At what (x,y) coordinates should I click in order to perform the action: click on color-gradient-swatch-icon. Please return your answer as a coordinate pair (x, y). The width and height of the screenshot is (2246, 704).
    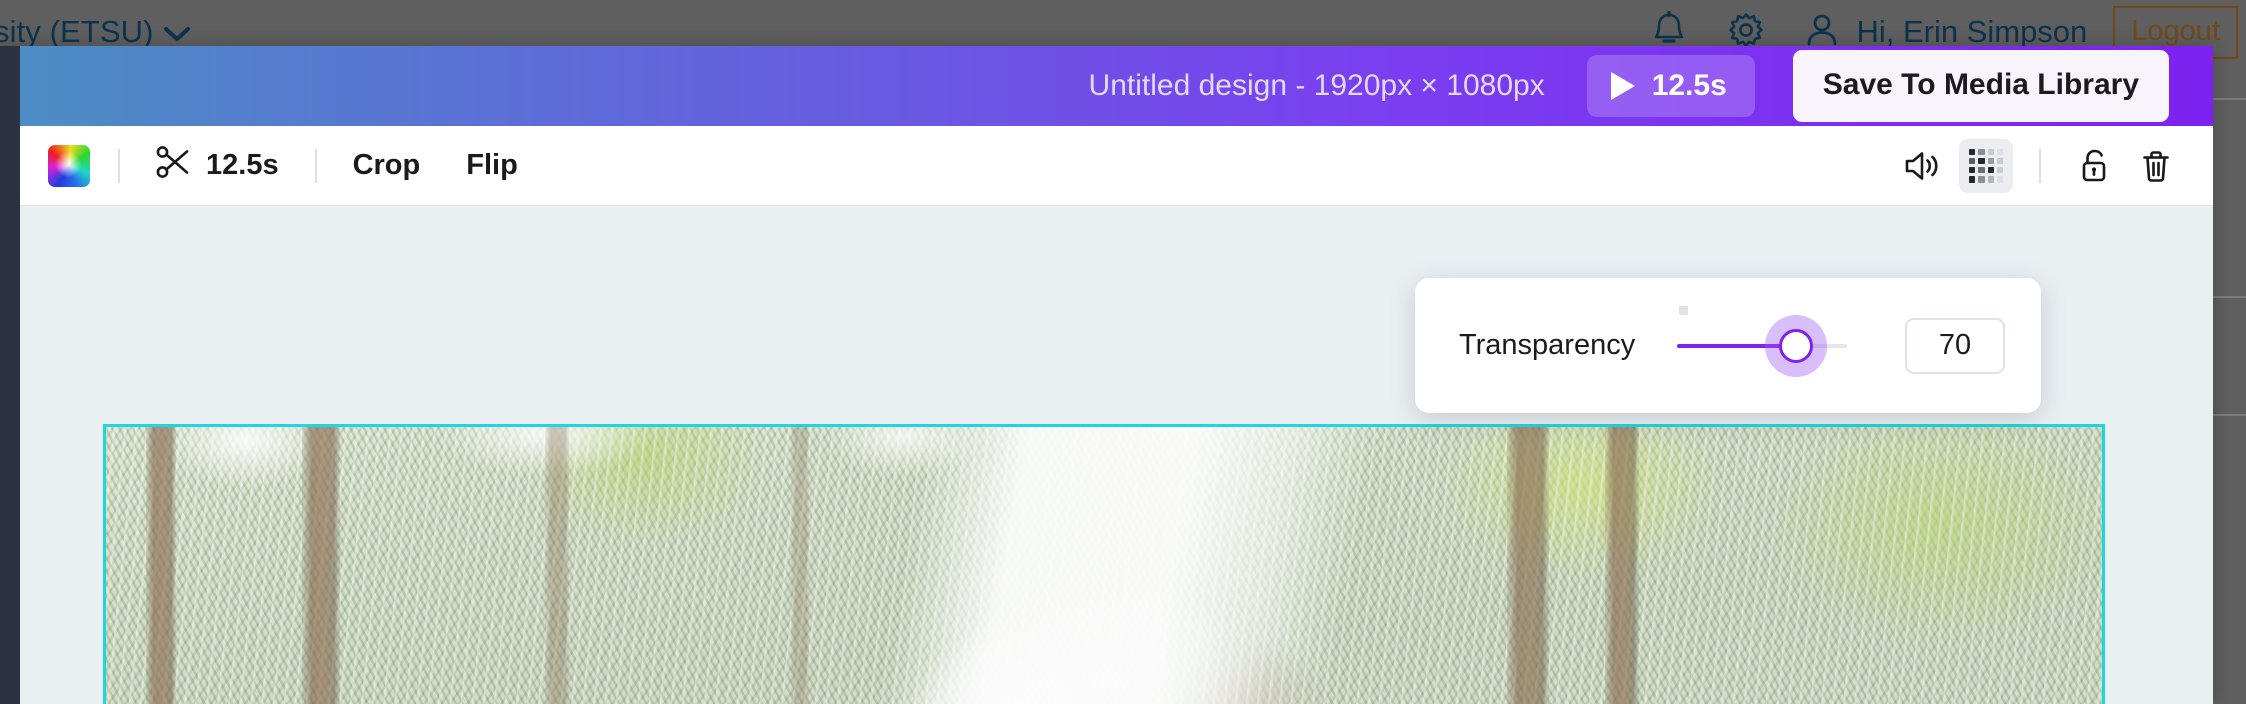
    Looking at the image, I should click on (69, 165).